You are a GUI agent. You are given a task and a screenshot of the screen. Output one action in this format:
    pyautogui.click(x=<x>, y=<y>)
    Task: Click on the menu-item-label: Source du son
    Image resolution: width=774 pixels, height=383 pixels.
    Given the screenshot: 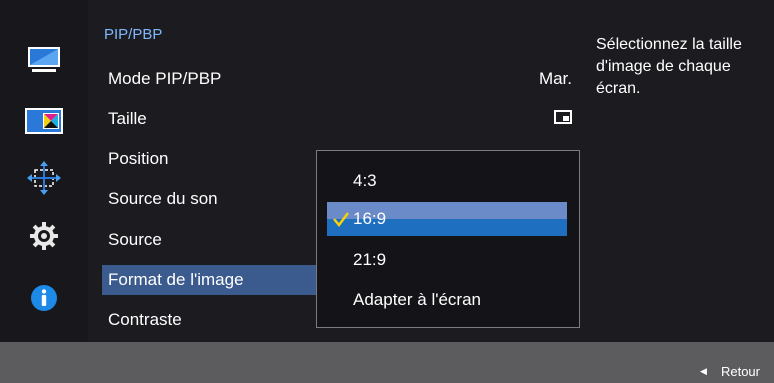 What is the action you would take?
    pyautogui.click(x=163, y=198)
    